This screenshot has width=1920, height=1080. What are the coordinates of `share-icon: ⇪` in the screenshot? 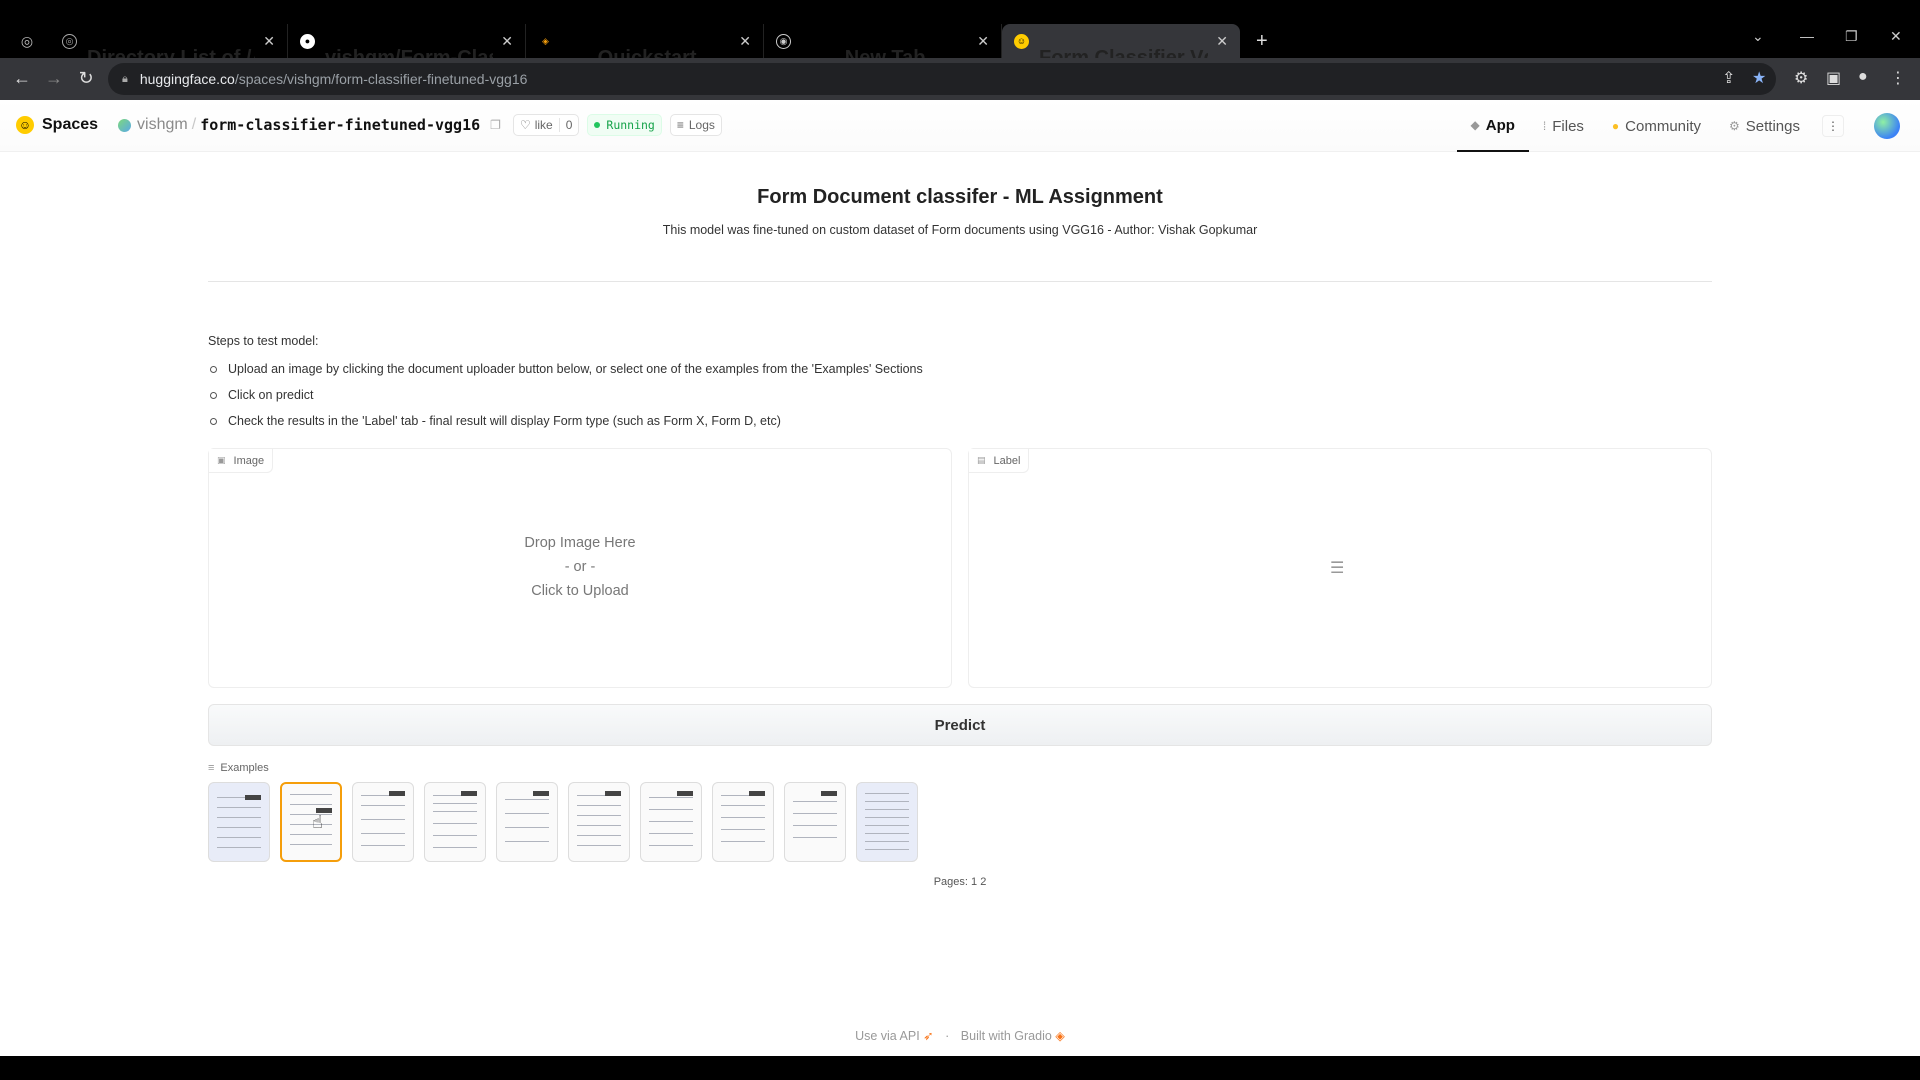 It's located at (1728, 78).